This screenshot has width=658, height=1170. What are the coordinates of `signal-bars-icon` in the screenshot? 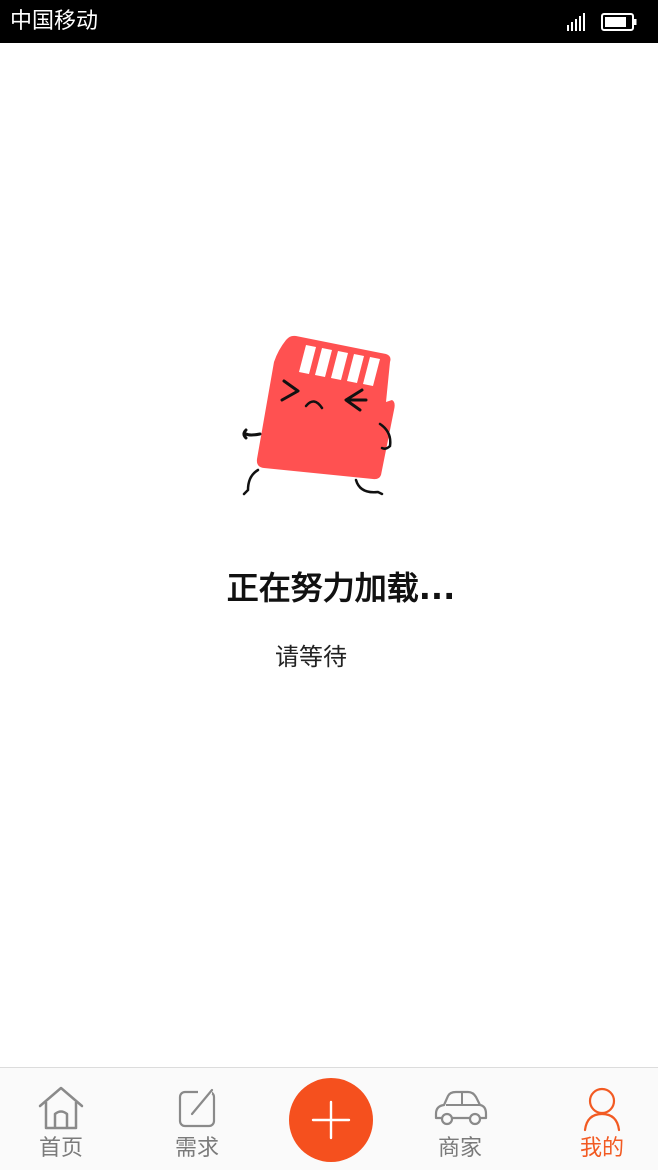 It's located at (576, 22).